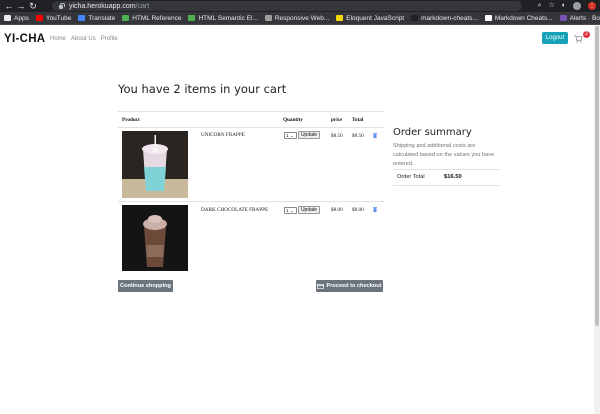 Image resolution: width=600 pixels, height=414 pixels. I want to click on order-total-value: $16.50, so click(453, 177).